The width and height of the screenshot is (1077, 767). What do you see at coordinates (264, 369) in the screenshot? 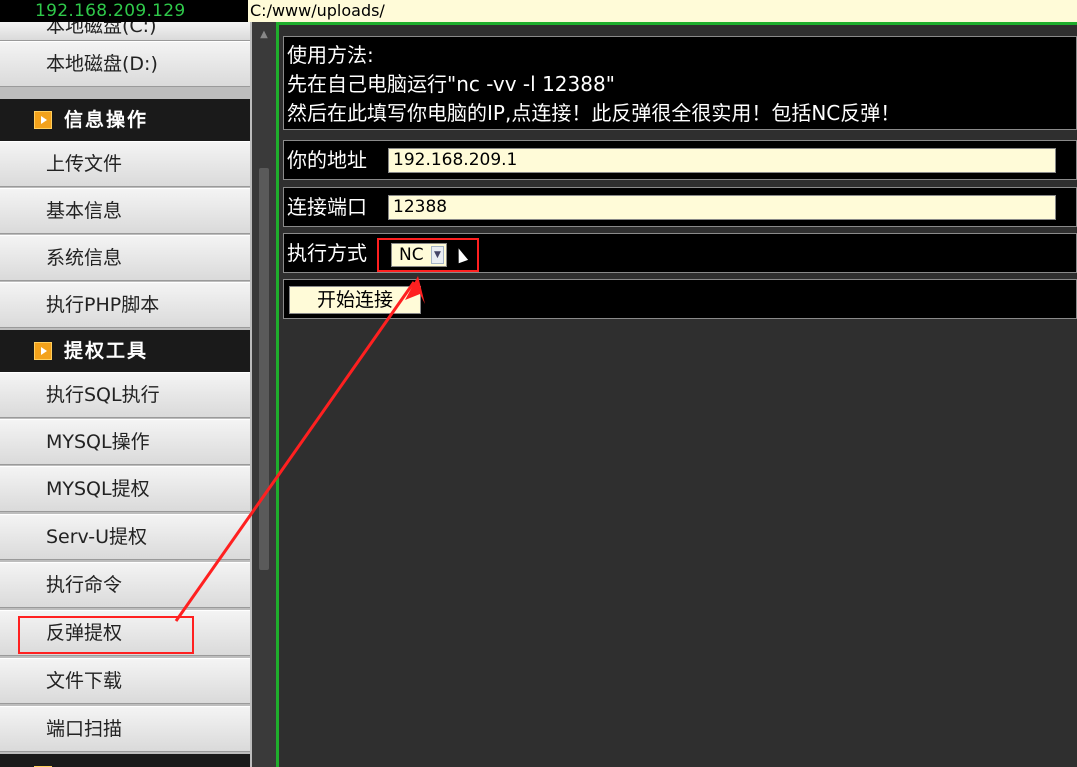
I see `scroll-thumb` at bounding box center [264, 369].